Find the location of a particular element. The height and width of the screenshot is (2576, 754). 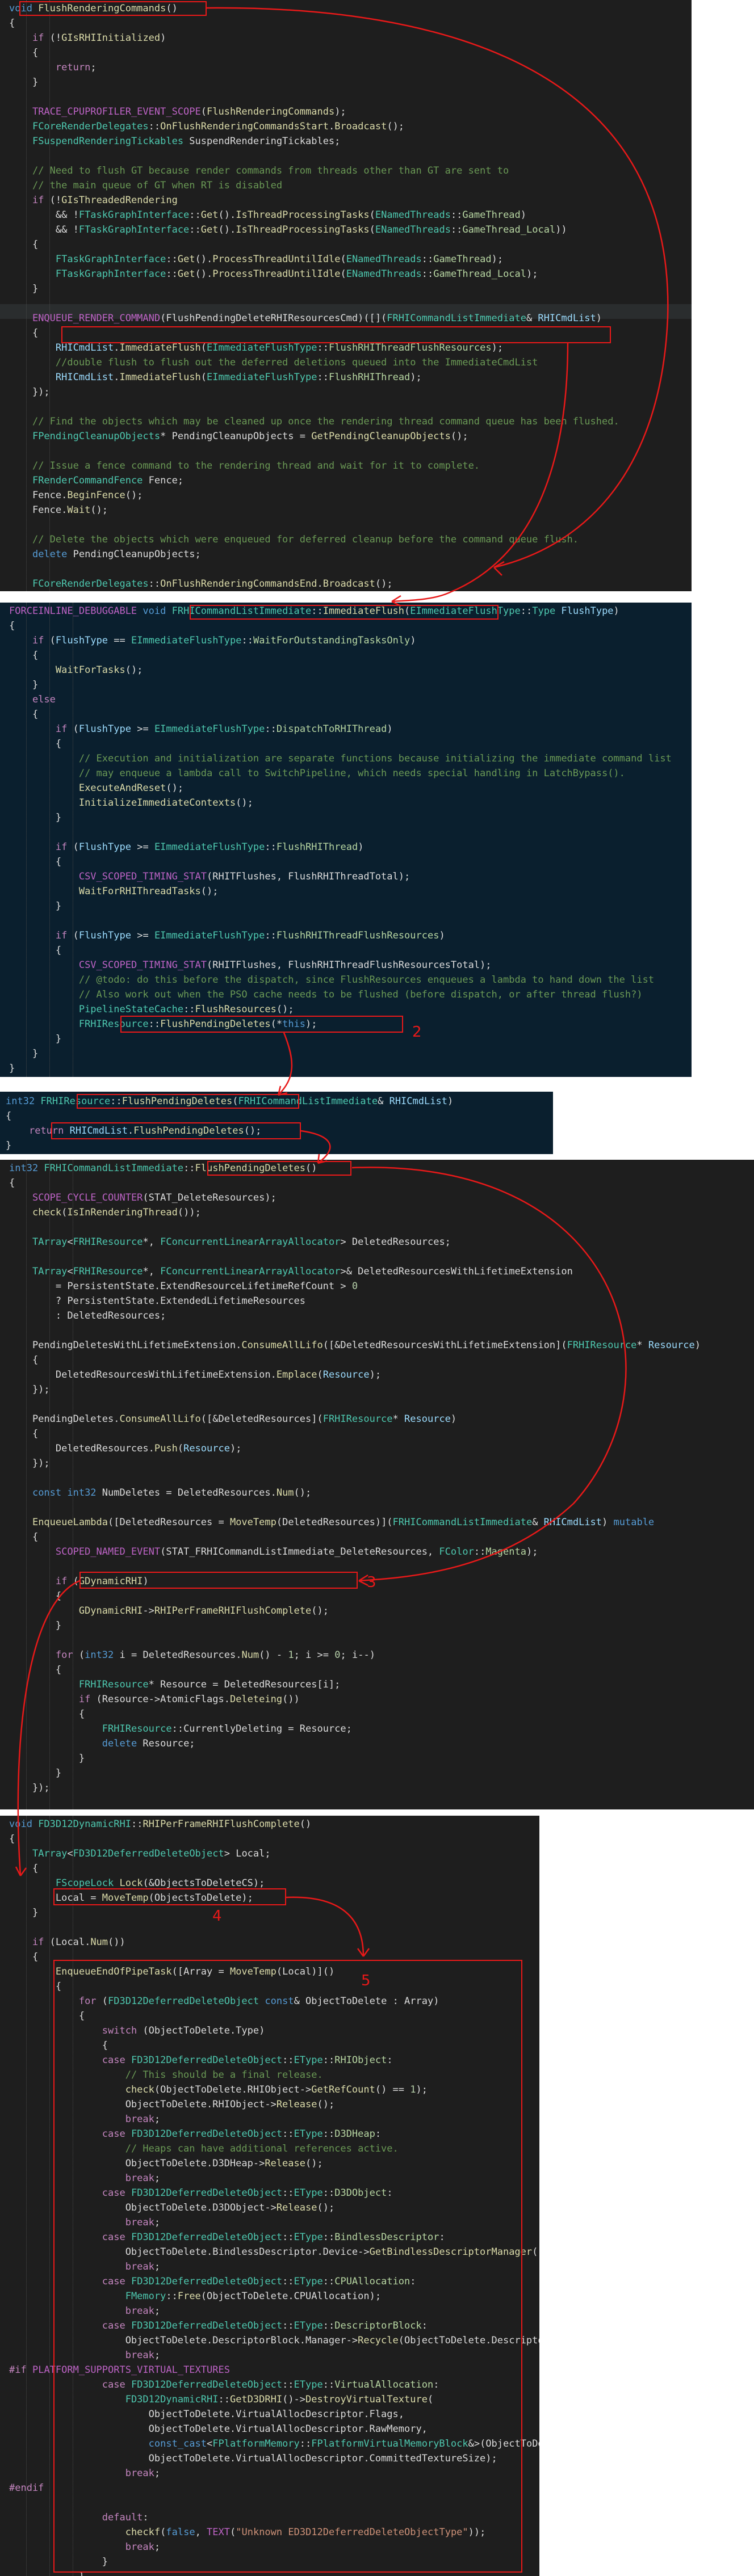

code-token: (). is located at coordinates (204, 274).